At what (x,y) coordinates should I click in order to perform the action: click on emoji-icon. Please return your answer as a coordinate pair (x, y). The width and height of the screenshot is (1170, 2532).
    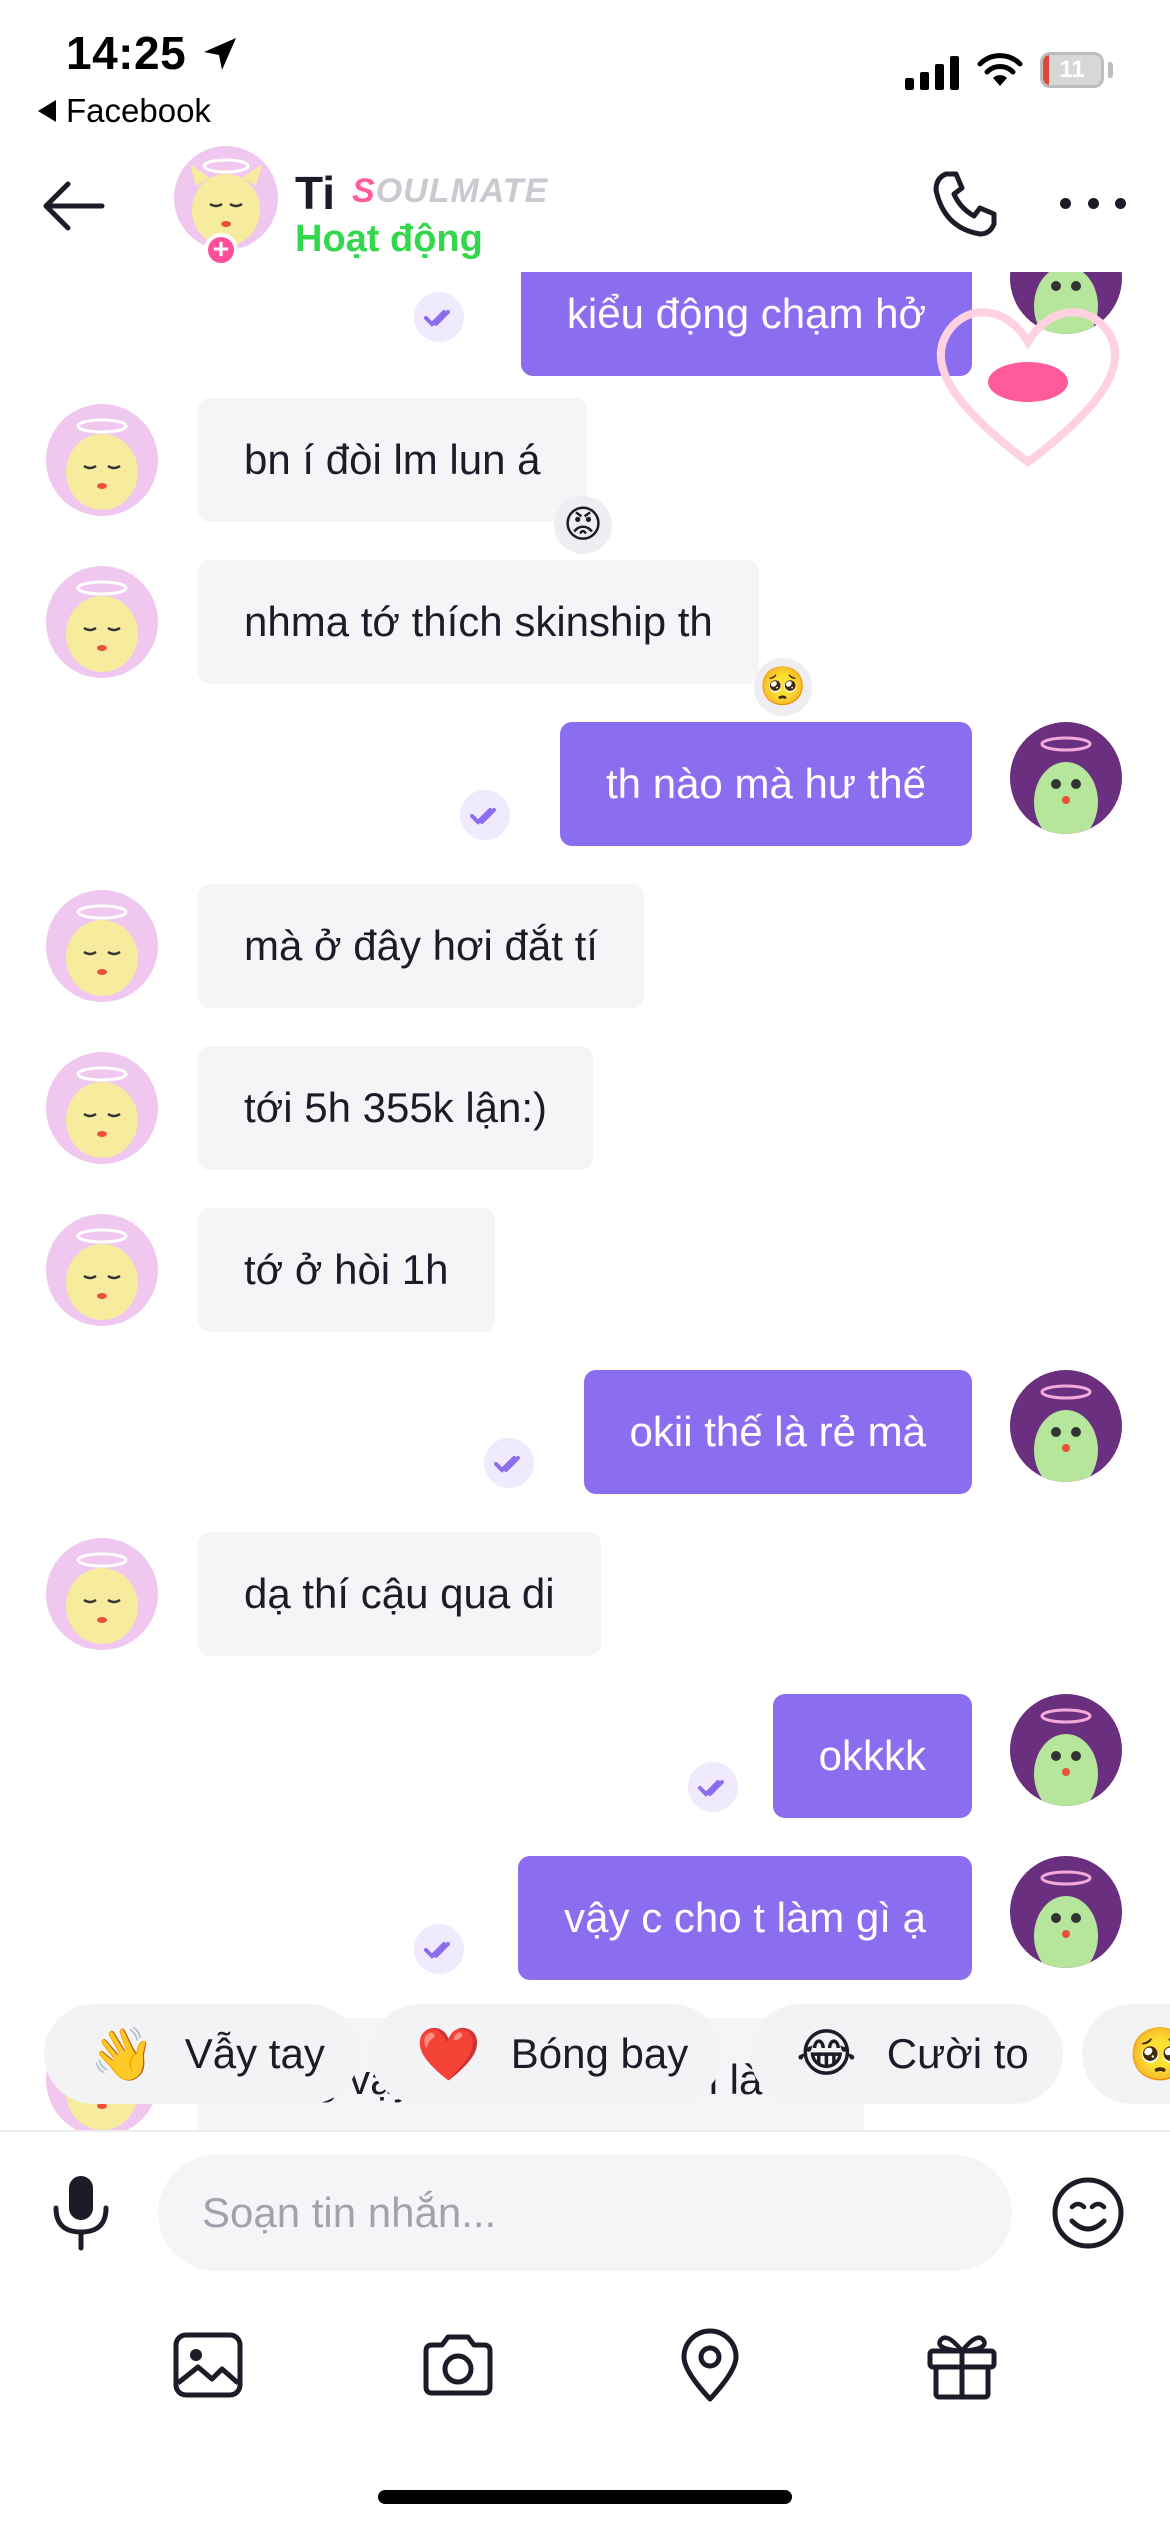
    Looking at the image, I should click on (1088, 2213).